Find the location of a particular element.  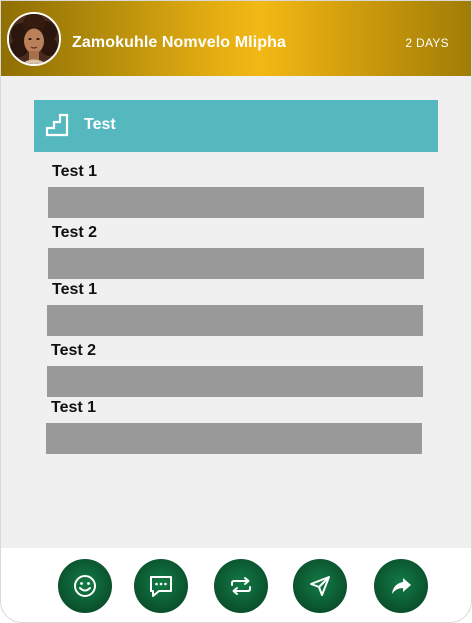

user-name: Zamokuhle Nomvelo Mlipha is located at coordinates (179, 42).